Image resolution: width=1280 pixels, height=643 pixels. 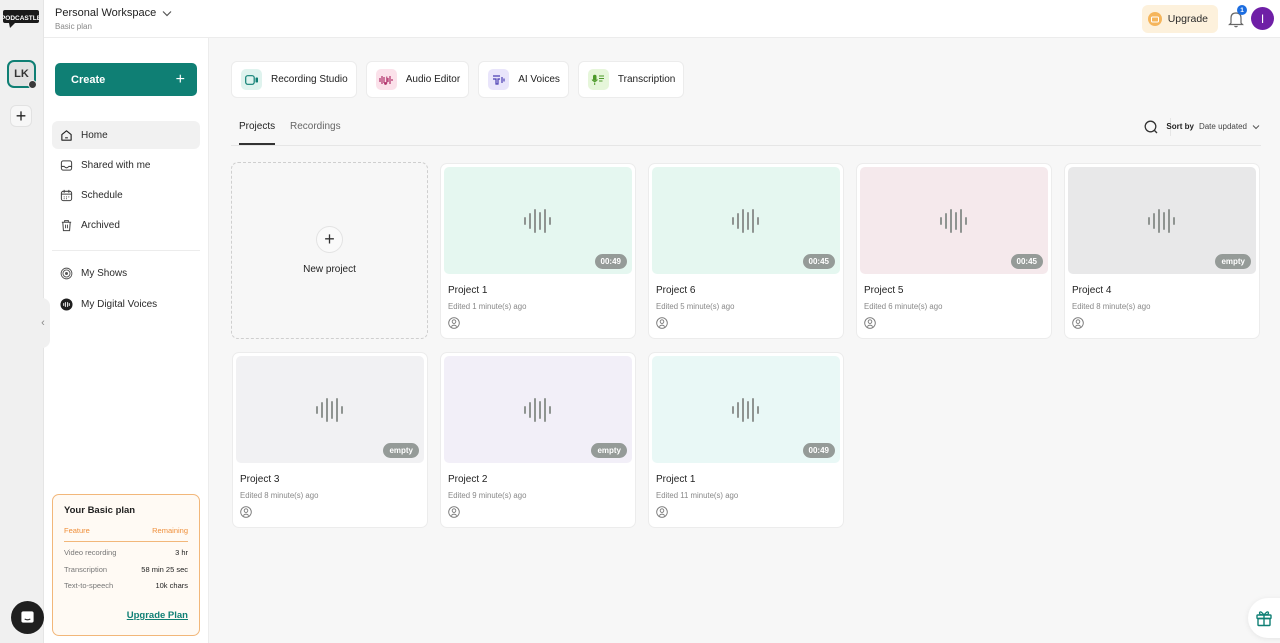 What do you see at coordinates (171, 585) in the screenshot?
I see `plan-remaining: 10k chars` at bounding box center [171, 585].